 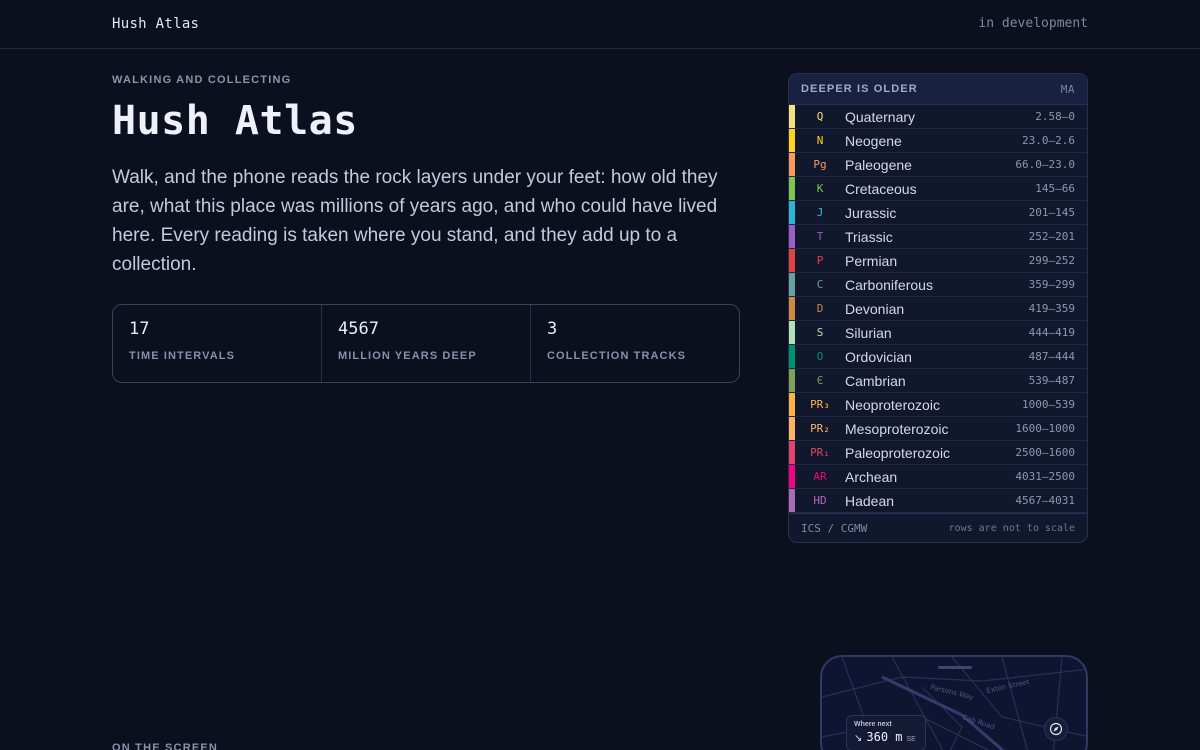 I want to click on period-code: PR₂, so click(x=820, y=428).